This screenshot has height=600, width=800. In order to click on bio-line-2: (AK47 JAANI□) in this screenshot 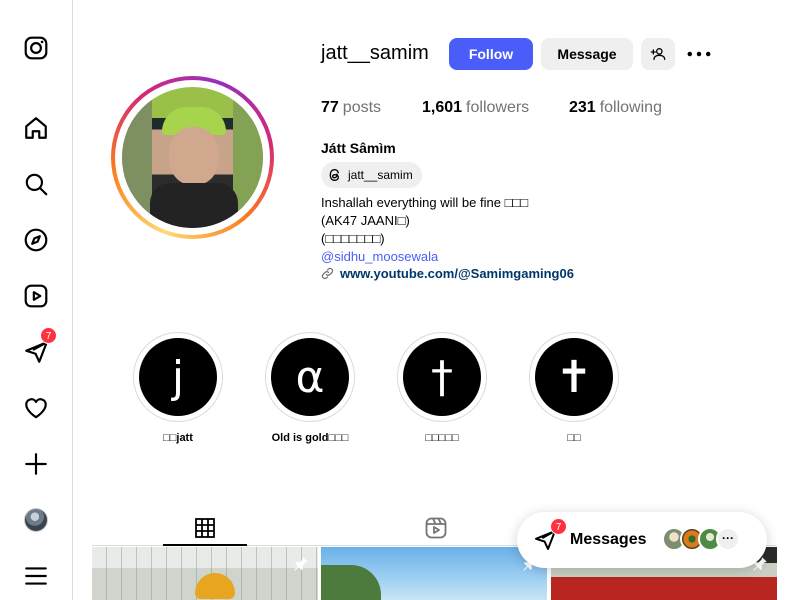, I will do `click(365, 220)`.